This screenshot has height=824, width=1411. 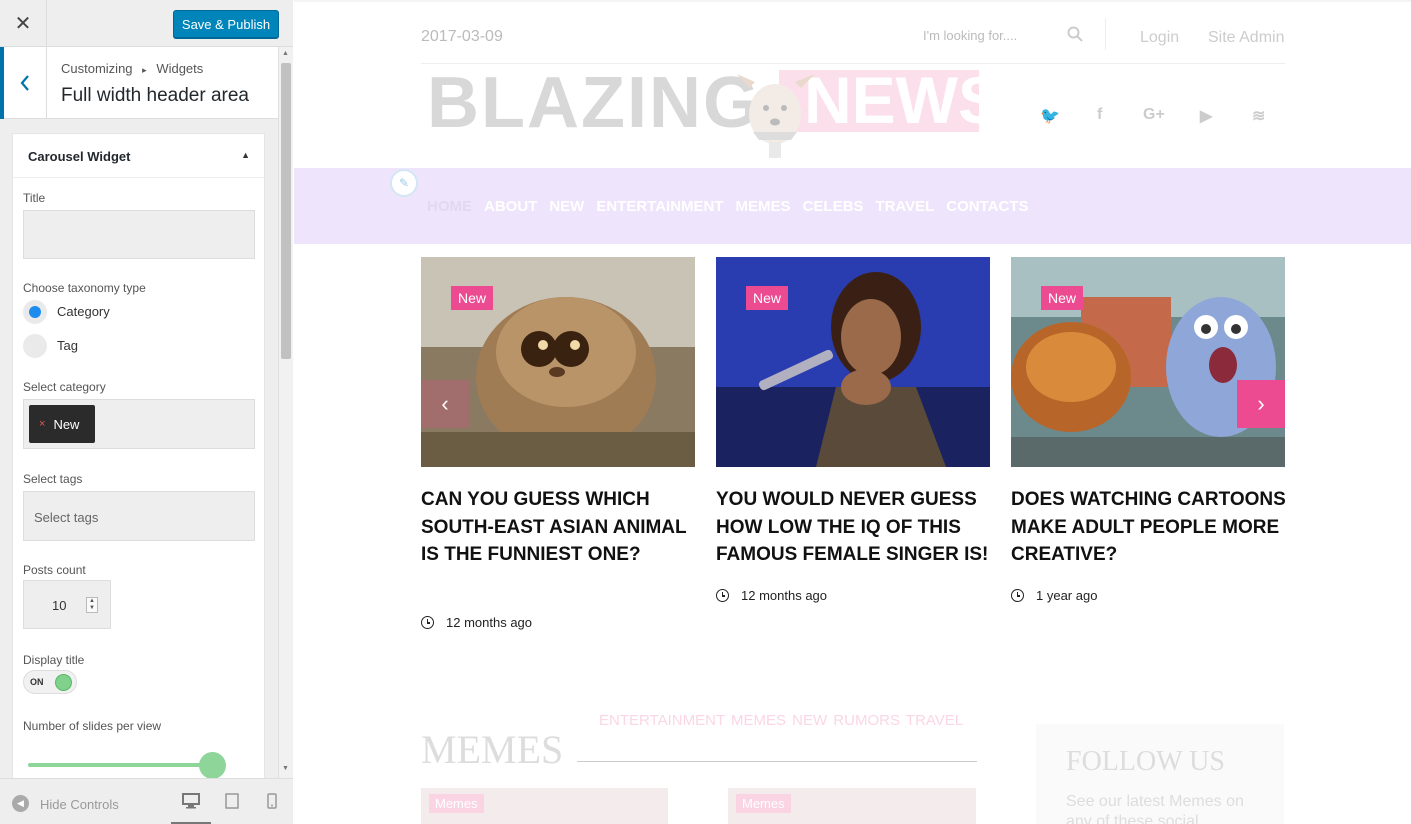 What do you see at coordinates (1261, 404) in the screenshot?
I see `carousel-next-button: ›` at bounding box center [1261, 404].